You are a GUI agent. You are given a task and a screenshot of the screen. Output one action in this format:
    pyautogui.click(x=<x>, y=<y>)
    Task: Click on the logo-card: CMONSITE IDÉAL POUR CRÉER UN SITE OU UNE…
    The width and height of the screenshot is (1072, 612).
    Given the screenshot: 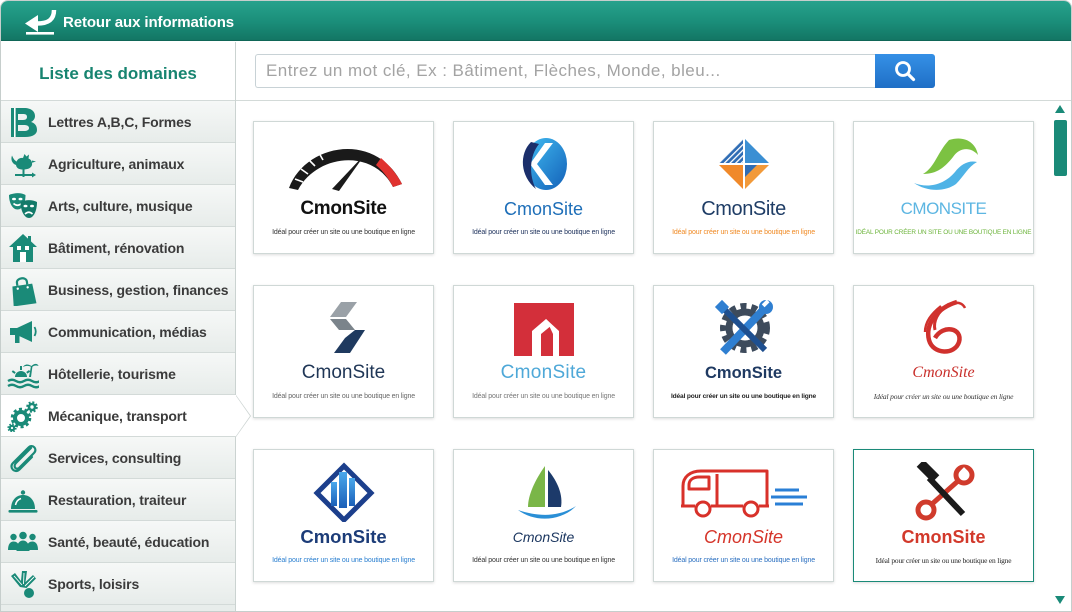 What is the action you would take?
    pyautogui.click(x=943, y=187)
    